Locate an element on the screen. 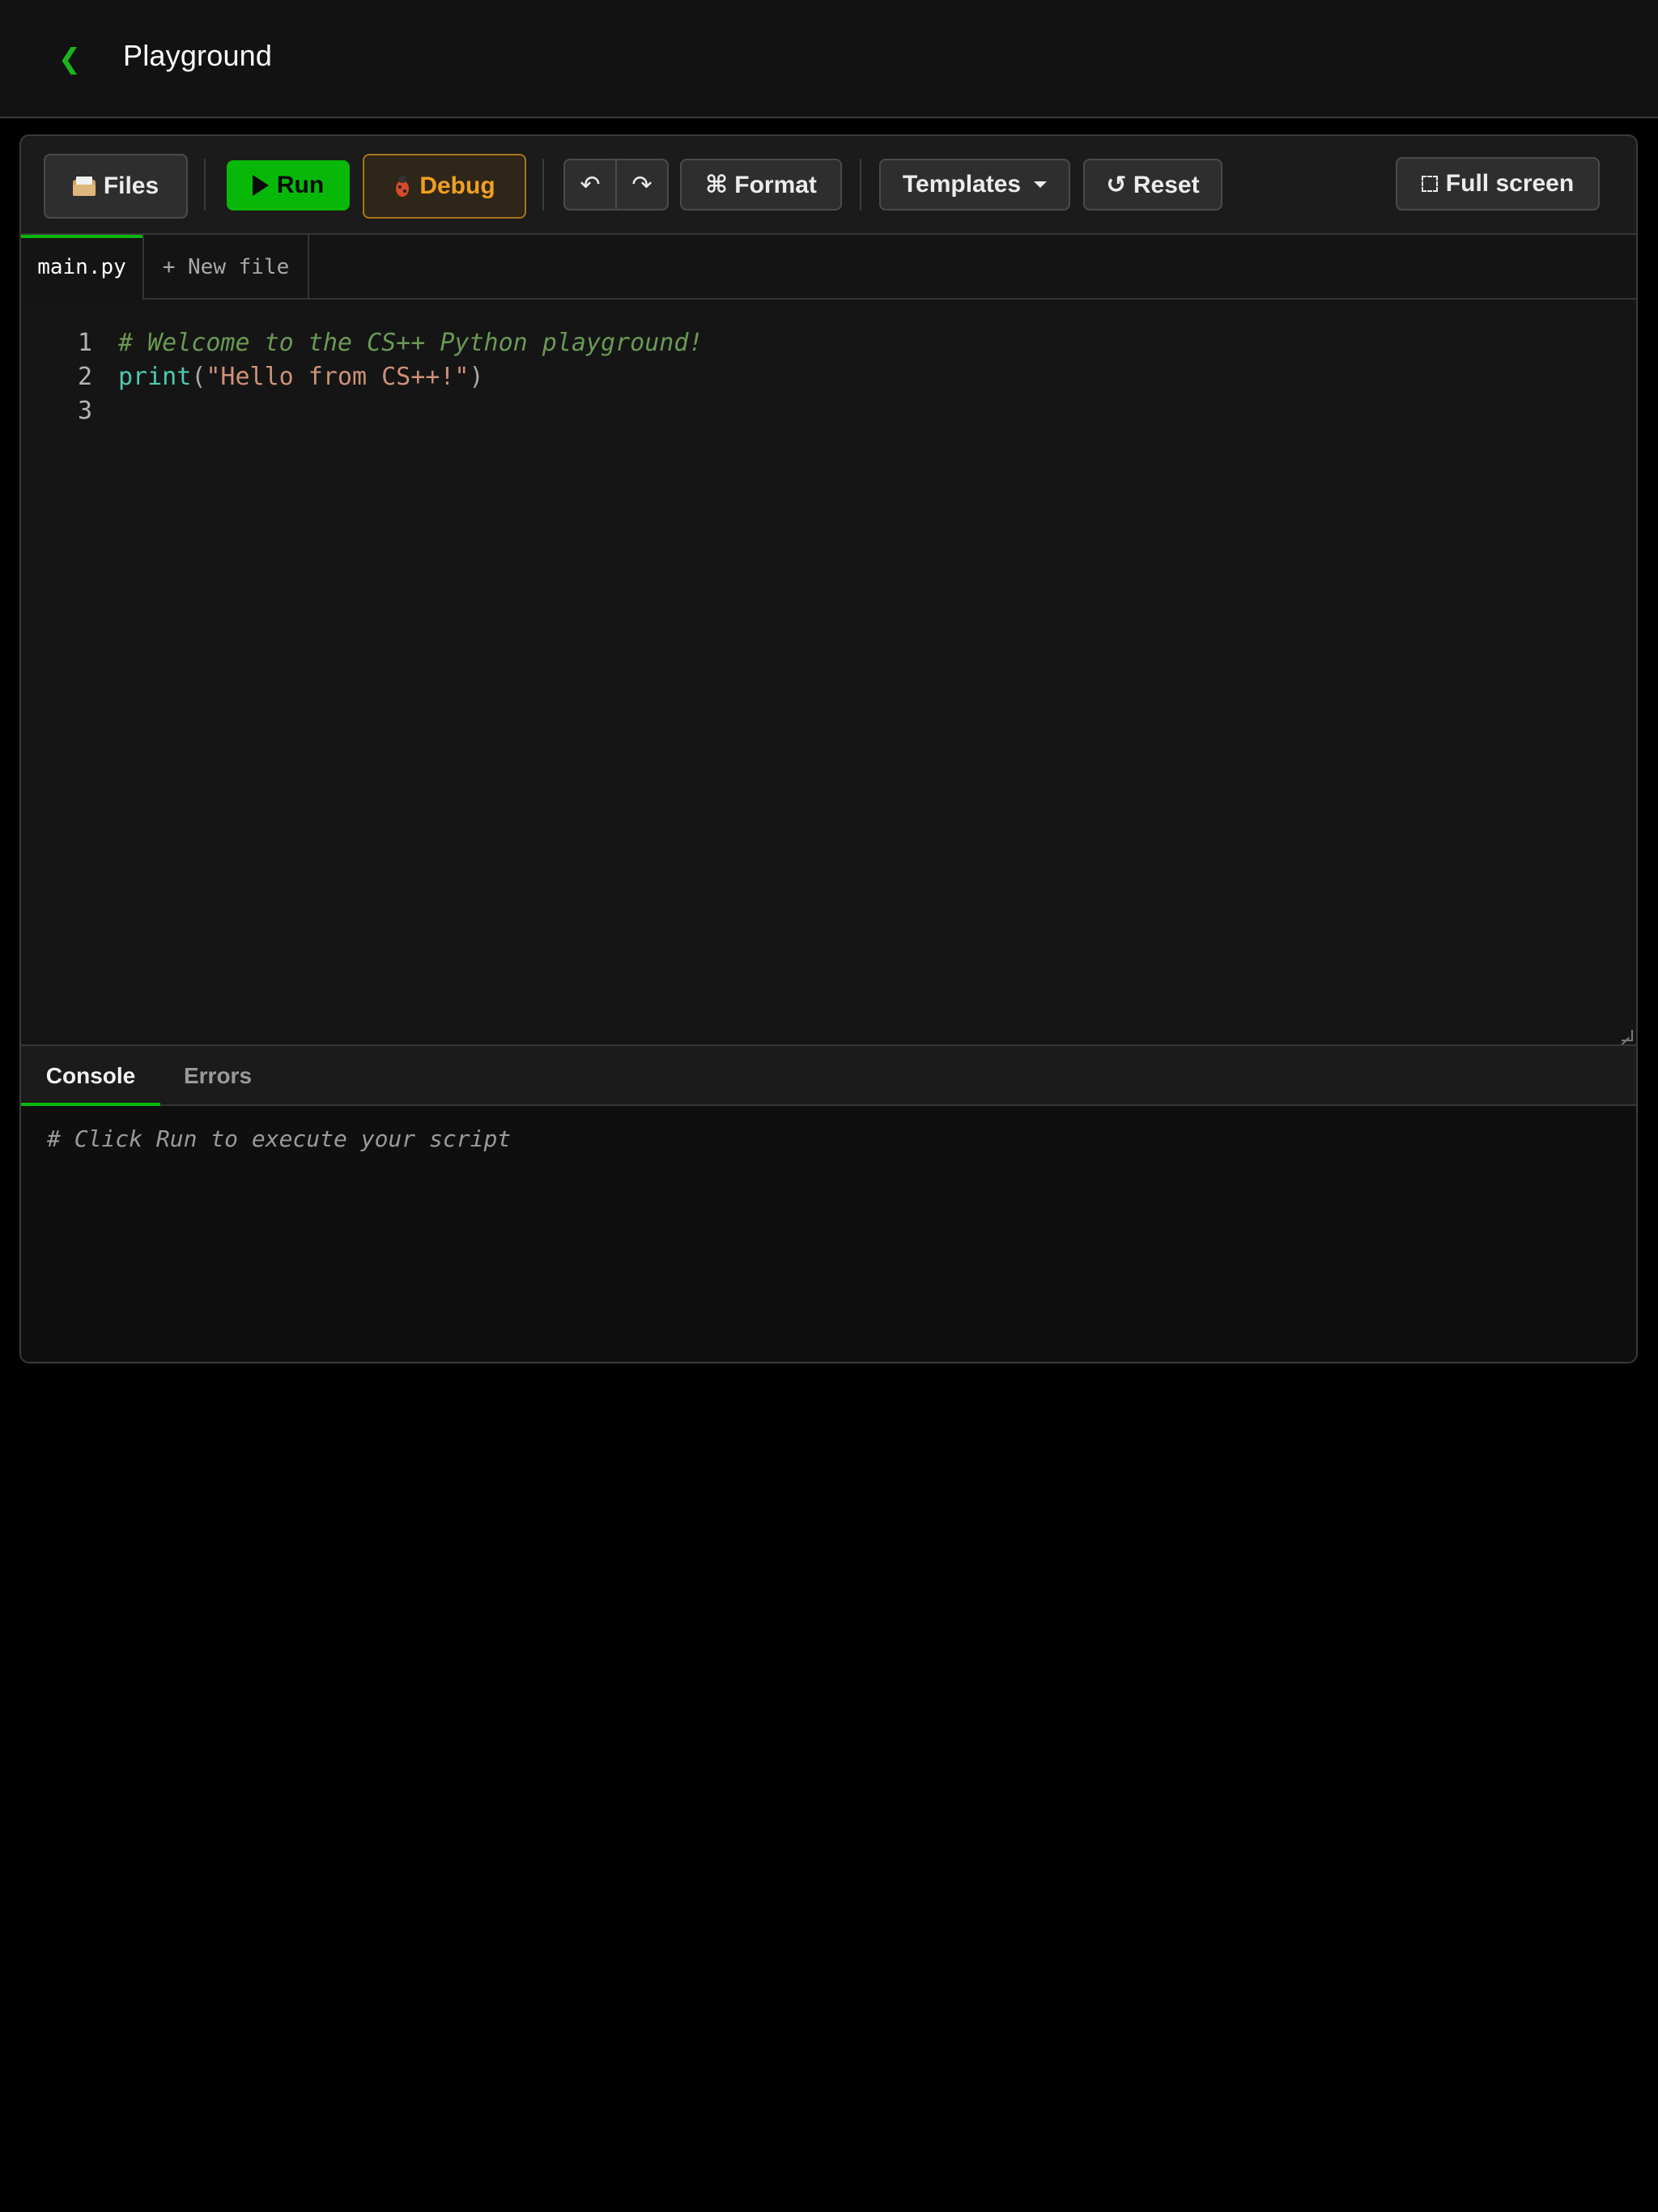 This screenshot has height=2212, width=1658. redo-icon: ↷ is located at coordinates (642, 185).